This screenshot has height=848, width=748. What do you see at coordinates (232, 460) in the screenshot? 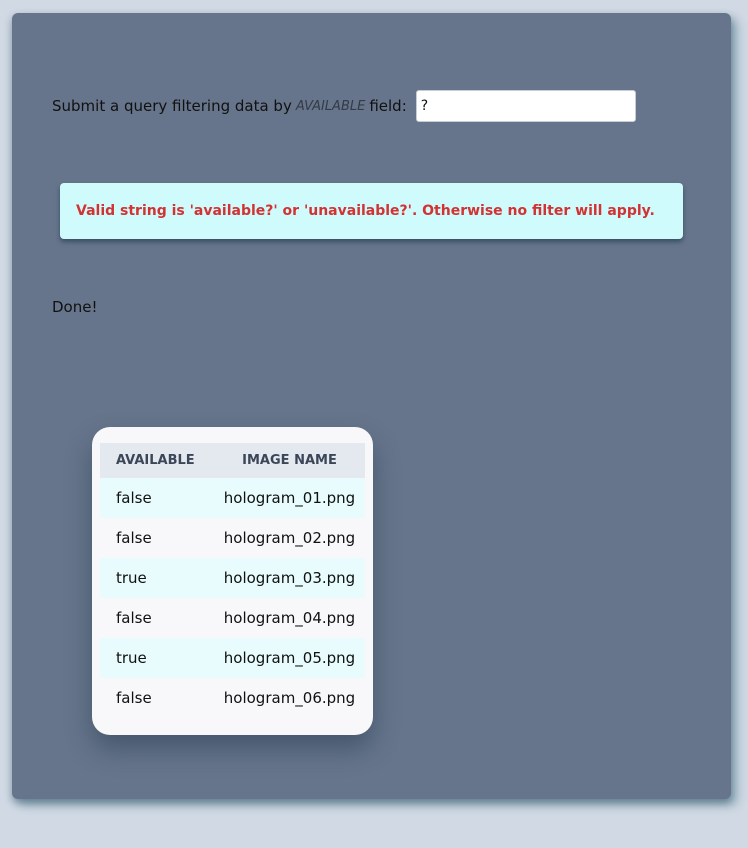
I see `table-header-row: AVAILABLE IMAGE NAME` at bounding box center [232, 460].